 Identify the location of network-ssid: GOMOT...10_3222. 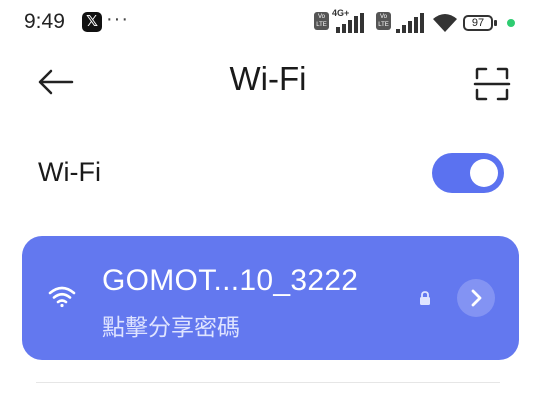
(230, 280).